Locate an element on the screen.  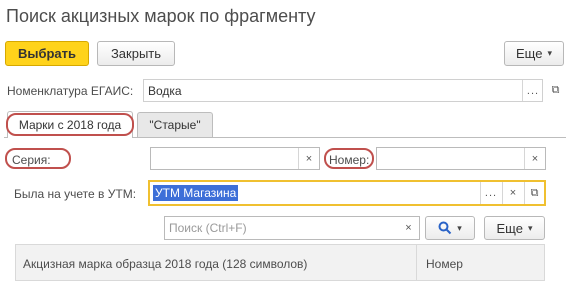
select-button: Выбрать is located at coordinates (47, 53).